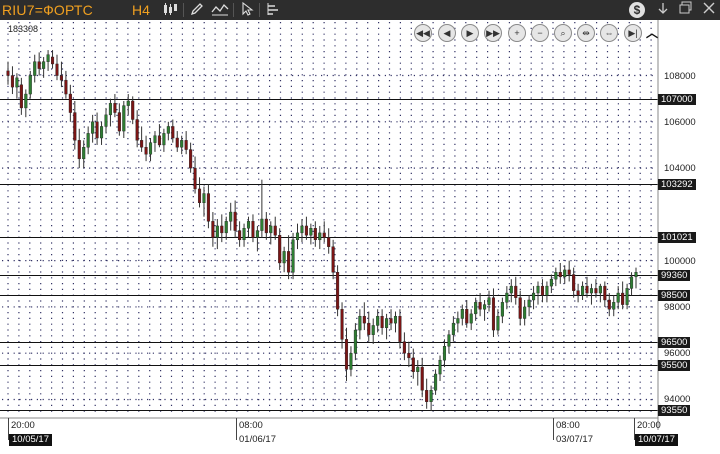  I want to click on level-price-badge: 101021, so click(677, 237).